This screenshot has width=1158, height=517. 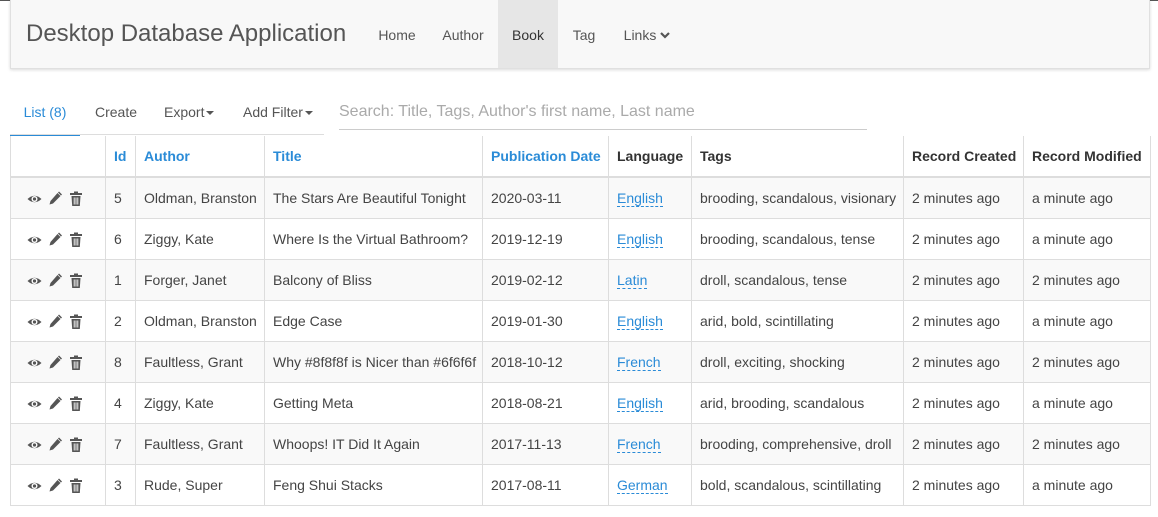 I want to click on tab-list: List (8), so click(x=45, y=116).